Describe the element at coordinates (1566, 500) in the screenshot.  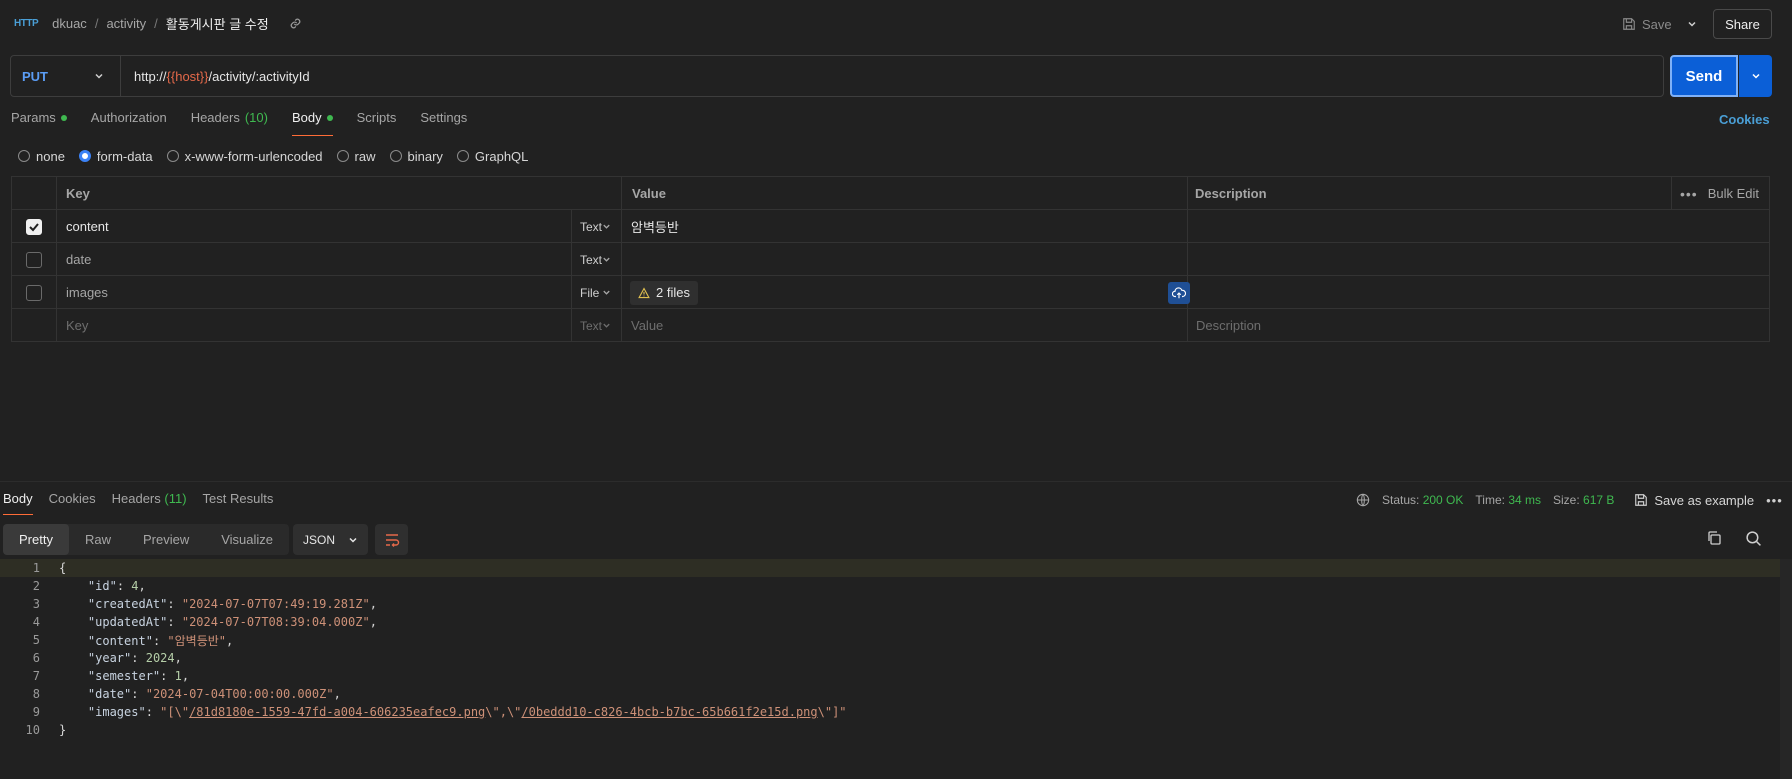
I see `size-label: Size:` at that location.